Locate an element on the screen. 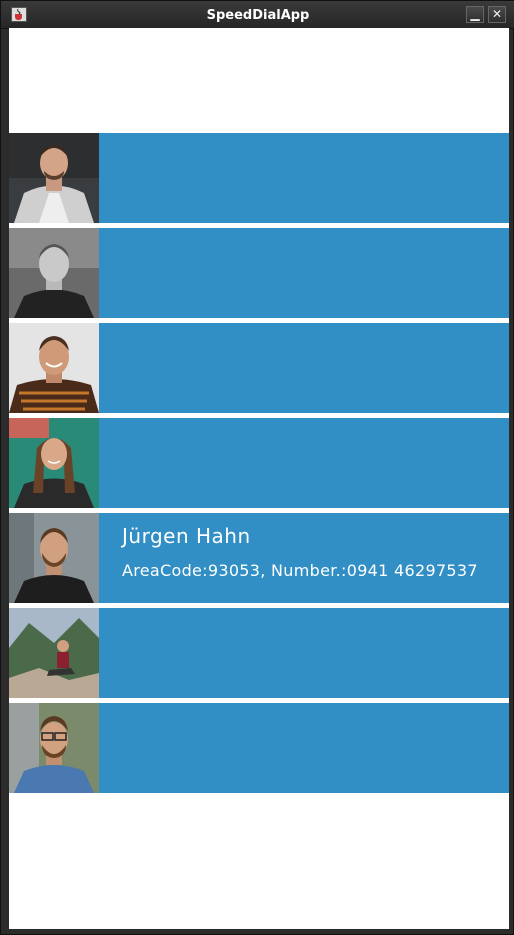  contact-name: Jürgen Hahn is located at coordinates (186, 536).